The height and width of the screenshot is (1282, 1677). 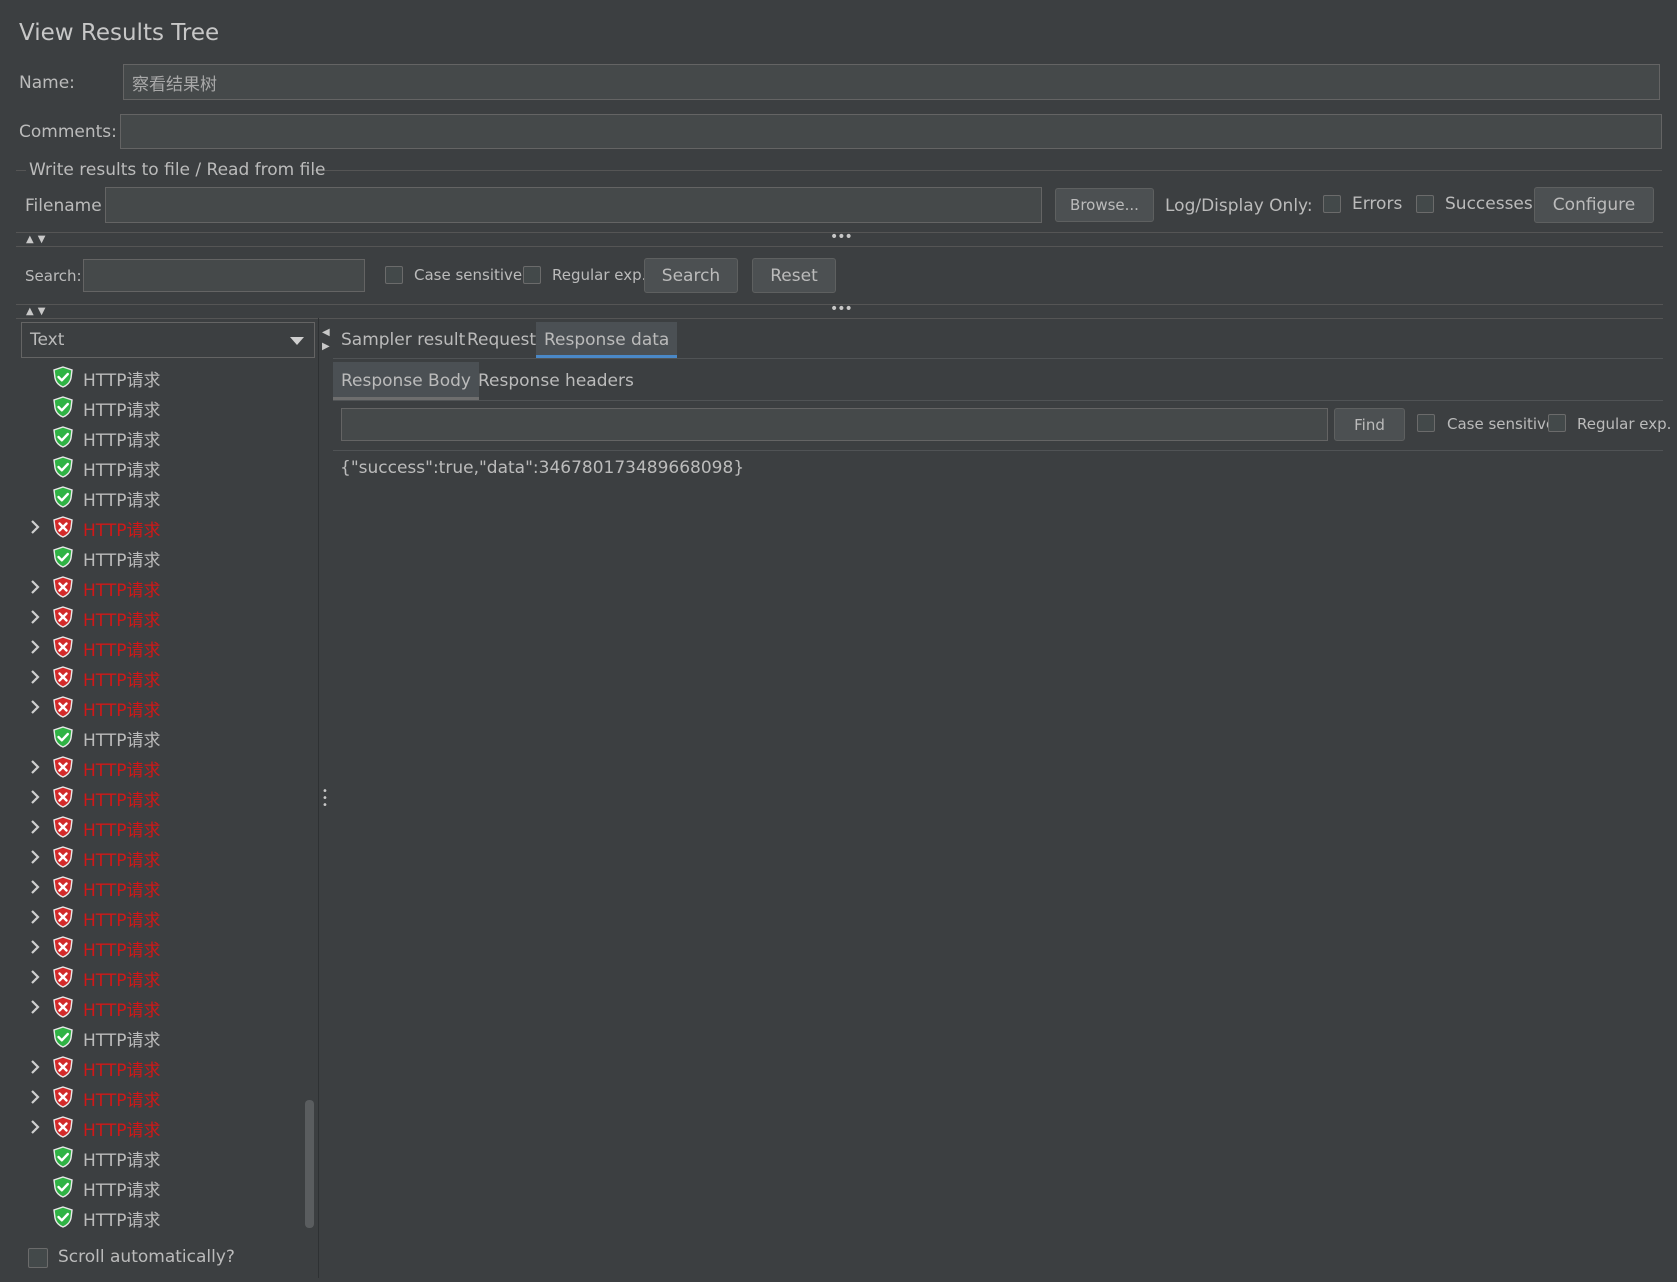 I want to click on comments-field, so click(x=891, y=131).